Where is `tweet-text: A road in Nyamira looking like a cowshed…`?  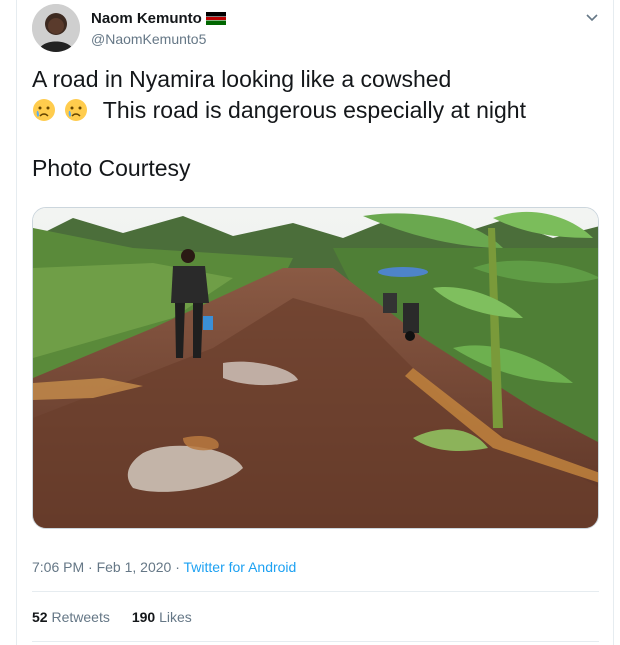
tweet-text: A road in Nyamira looking like a cowshed… is located at coordinates (312, 95).